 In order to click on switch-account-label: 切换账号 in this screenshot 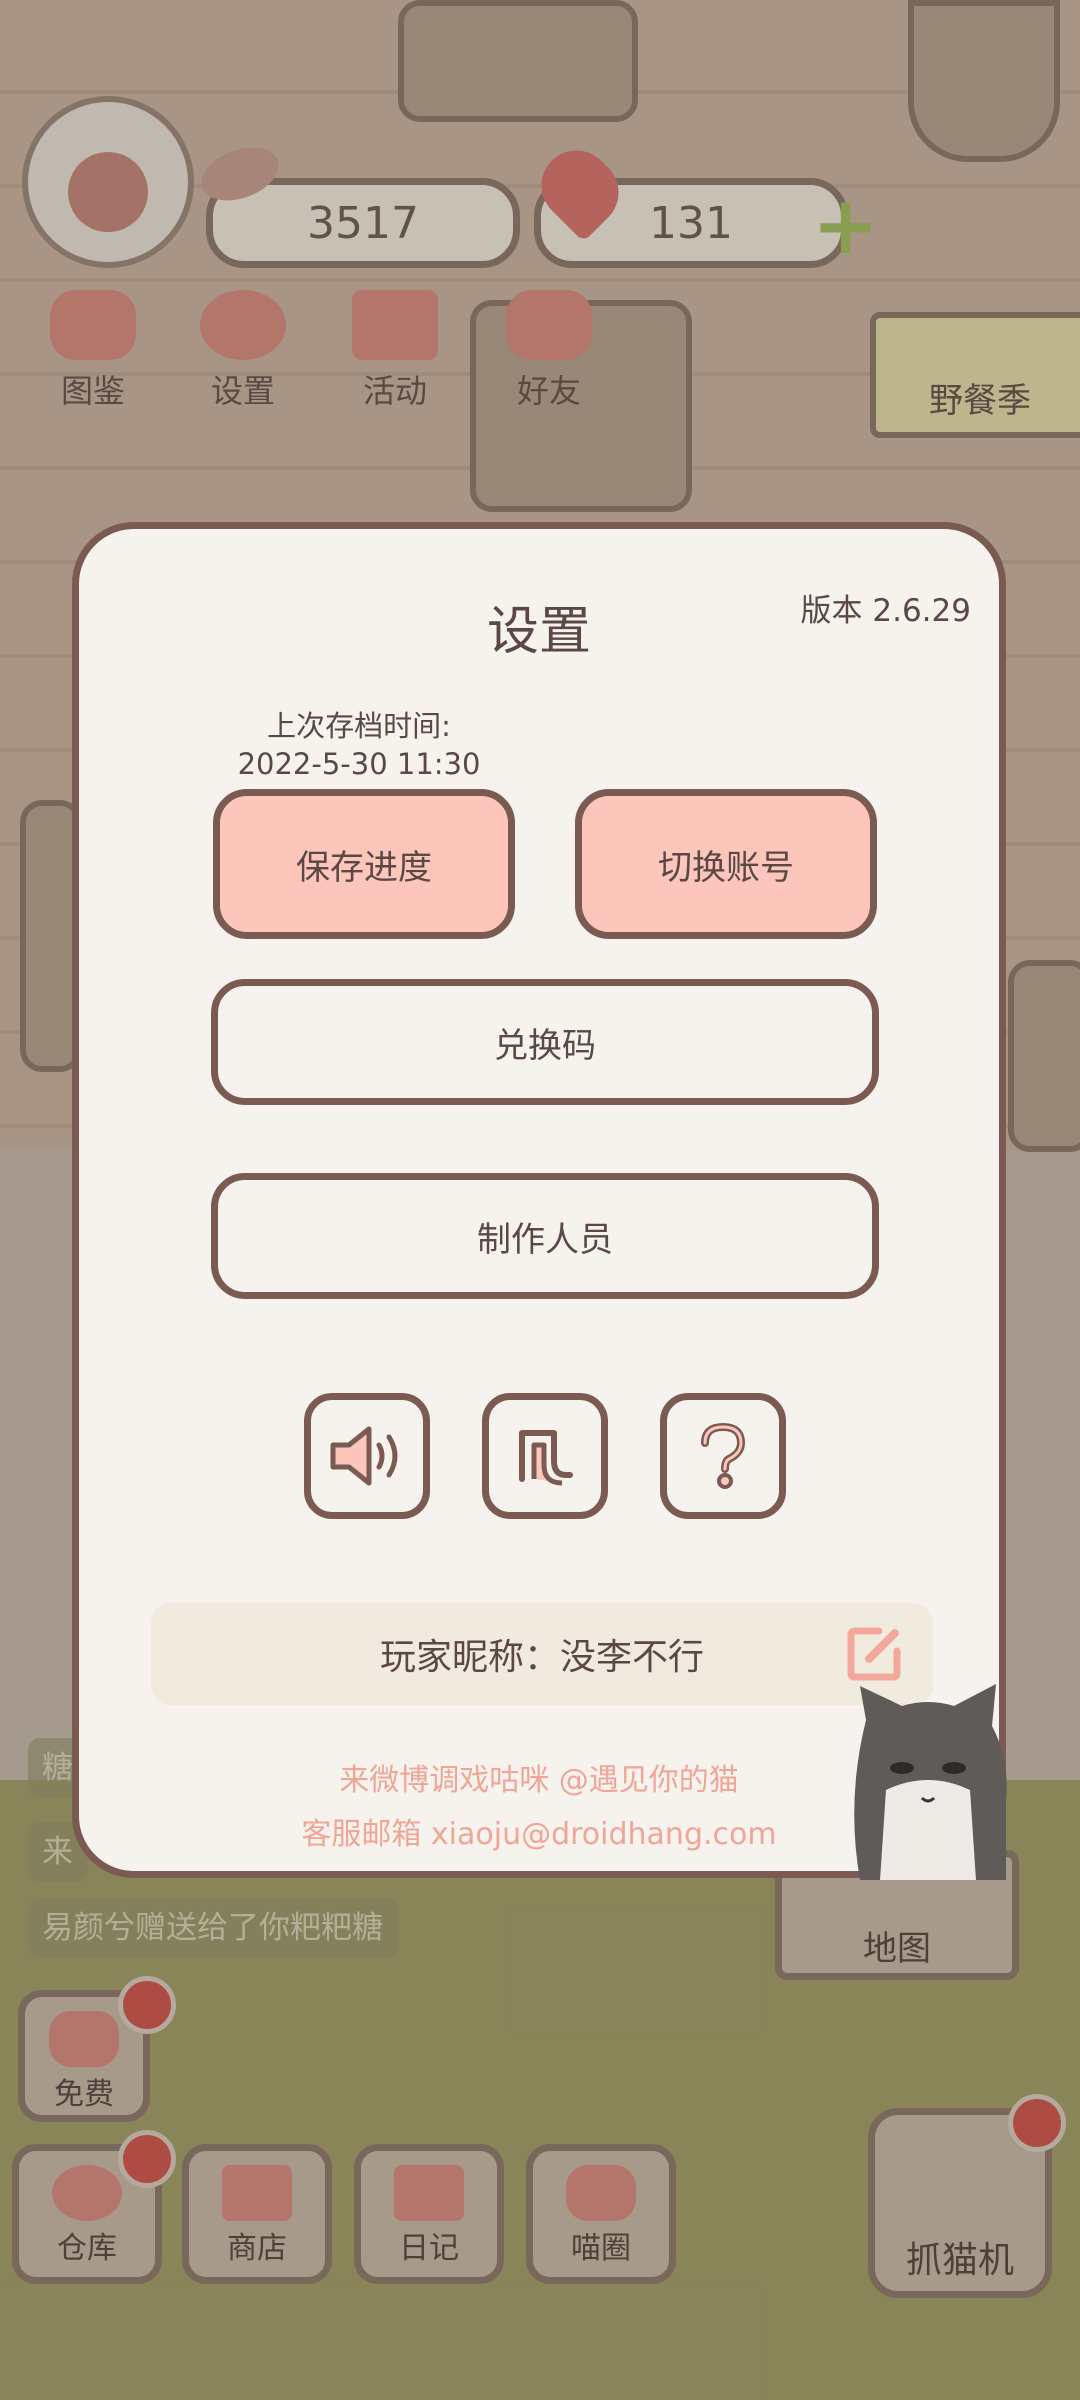, I will do `click(726, 867)`.